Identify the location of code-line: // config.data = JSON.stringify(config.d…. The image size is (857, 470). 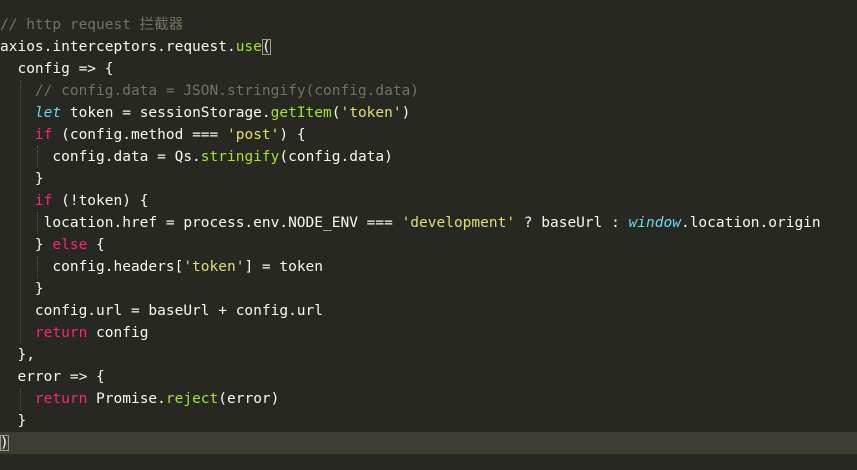
(428, 91).